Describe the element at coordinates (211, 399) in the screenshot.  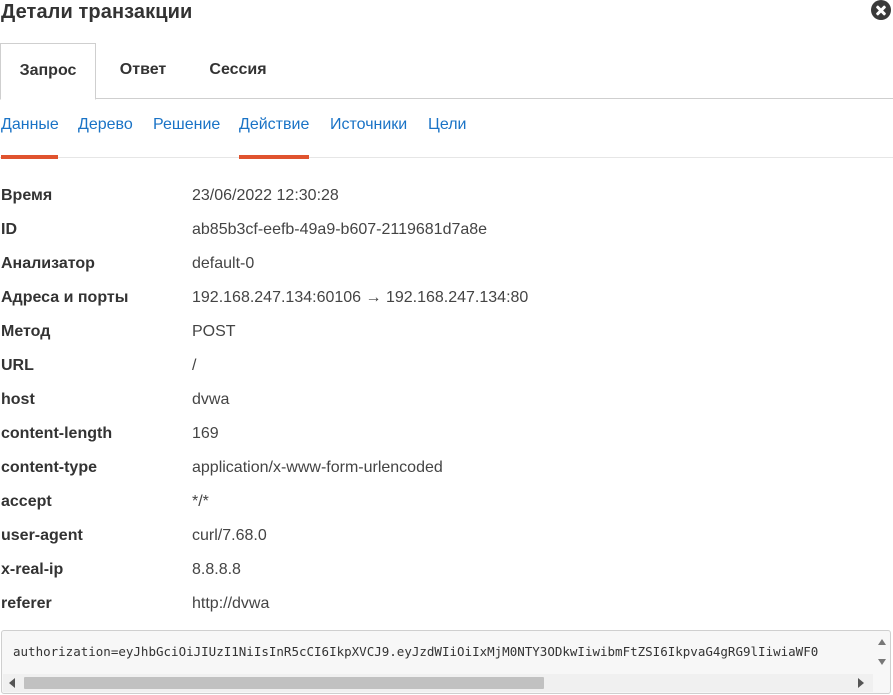
I see `detail-value: dvwa` at that location.